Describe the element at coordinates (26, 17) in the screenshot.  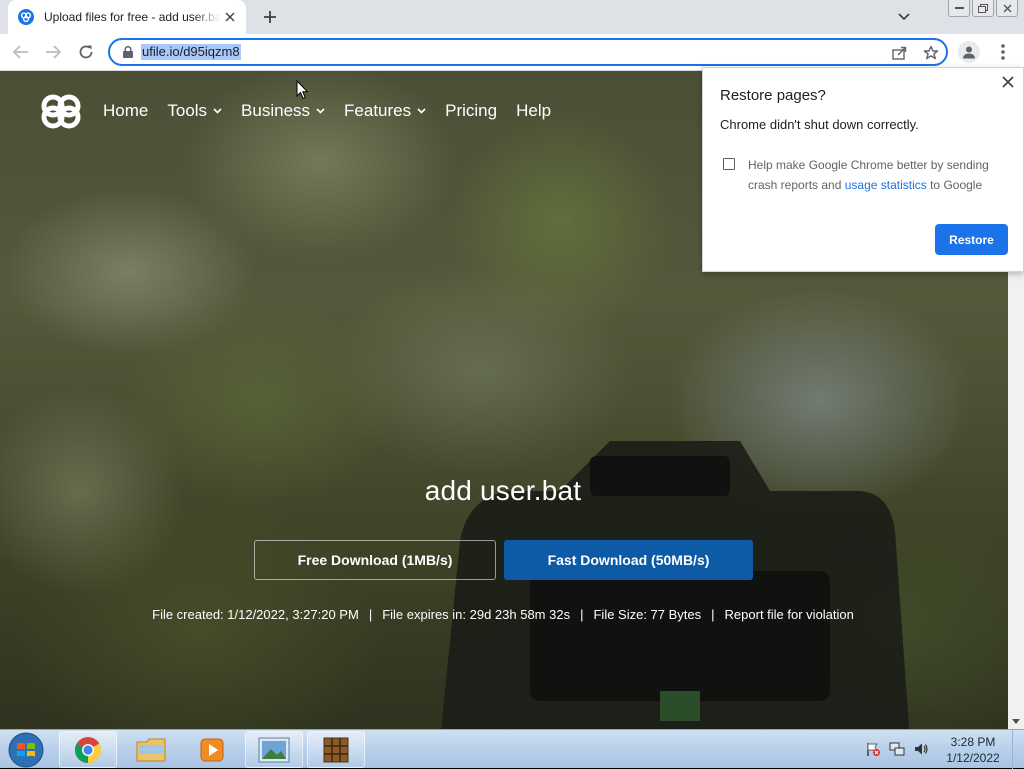
I see `ufile-favicon-icon` at that location.